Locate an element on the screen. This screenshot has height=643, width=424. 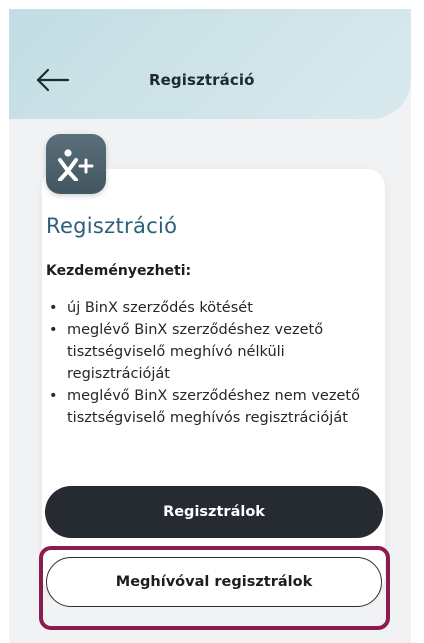
arrow-left-icon is located at coordinates (53, 80).